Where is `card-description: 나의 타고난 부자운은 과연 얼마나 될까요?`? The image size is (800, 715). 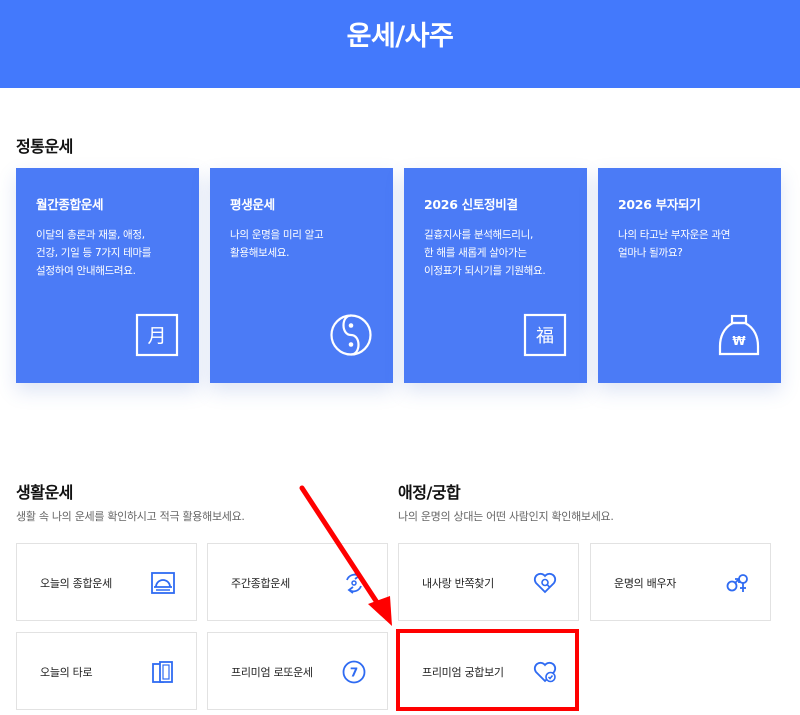 card-description: 나의 타고난 부자운은 과연 얼마나 될까요? is located at coordinates (674, 244).